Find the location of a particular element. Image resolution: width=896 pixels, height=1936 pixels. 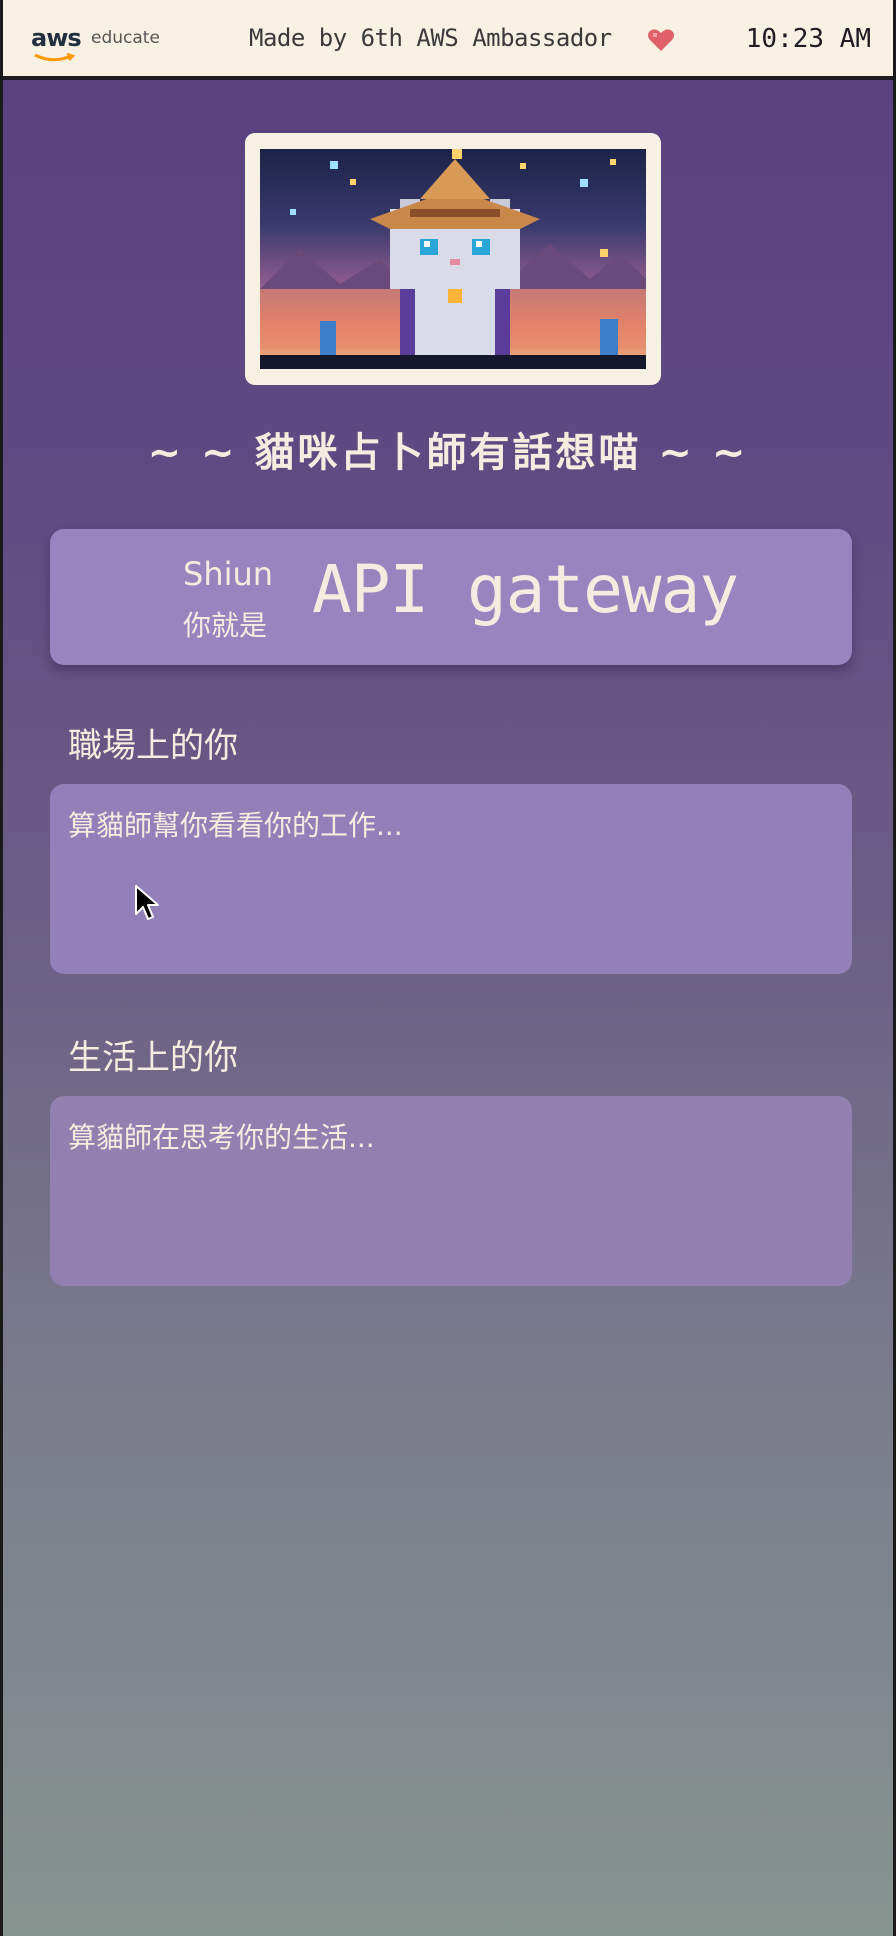

work-section-label: 職場上的你 is located at coordinates (153, 746).